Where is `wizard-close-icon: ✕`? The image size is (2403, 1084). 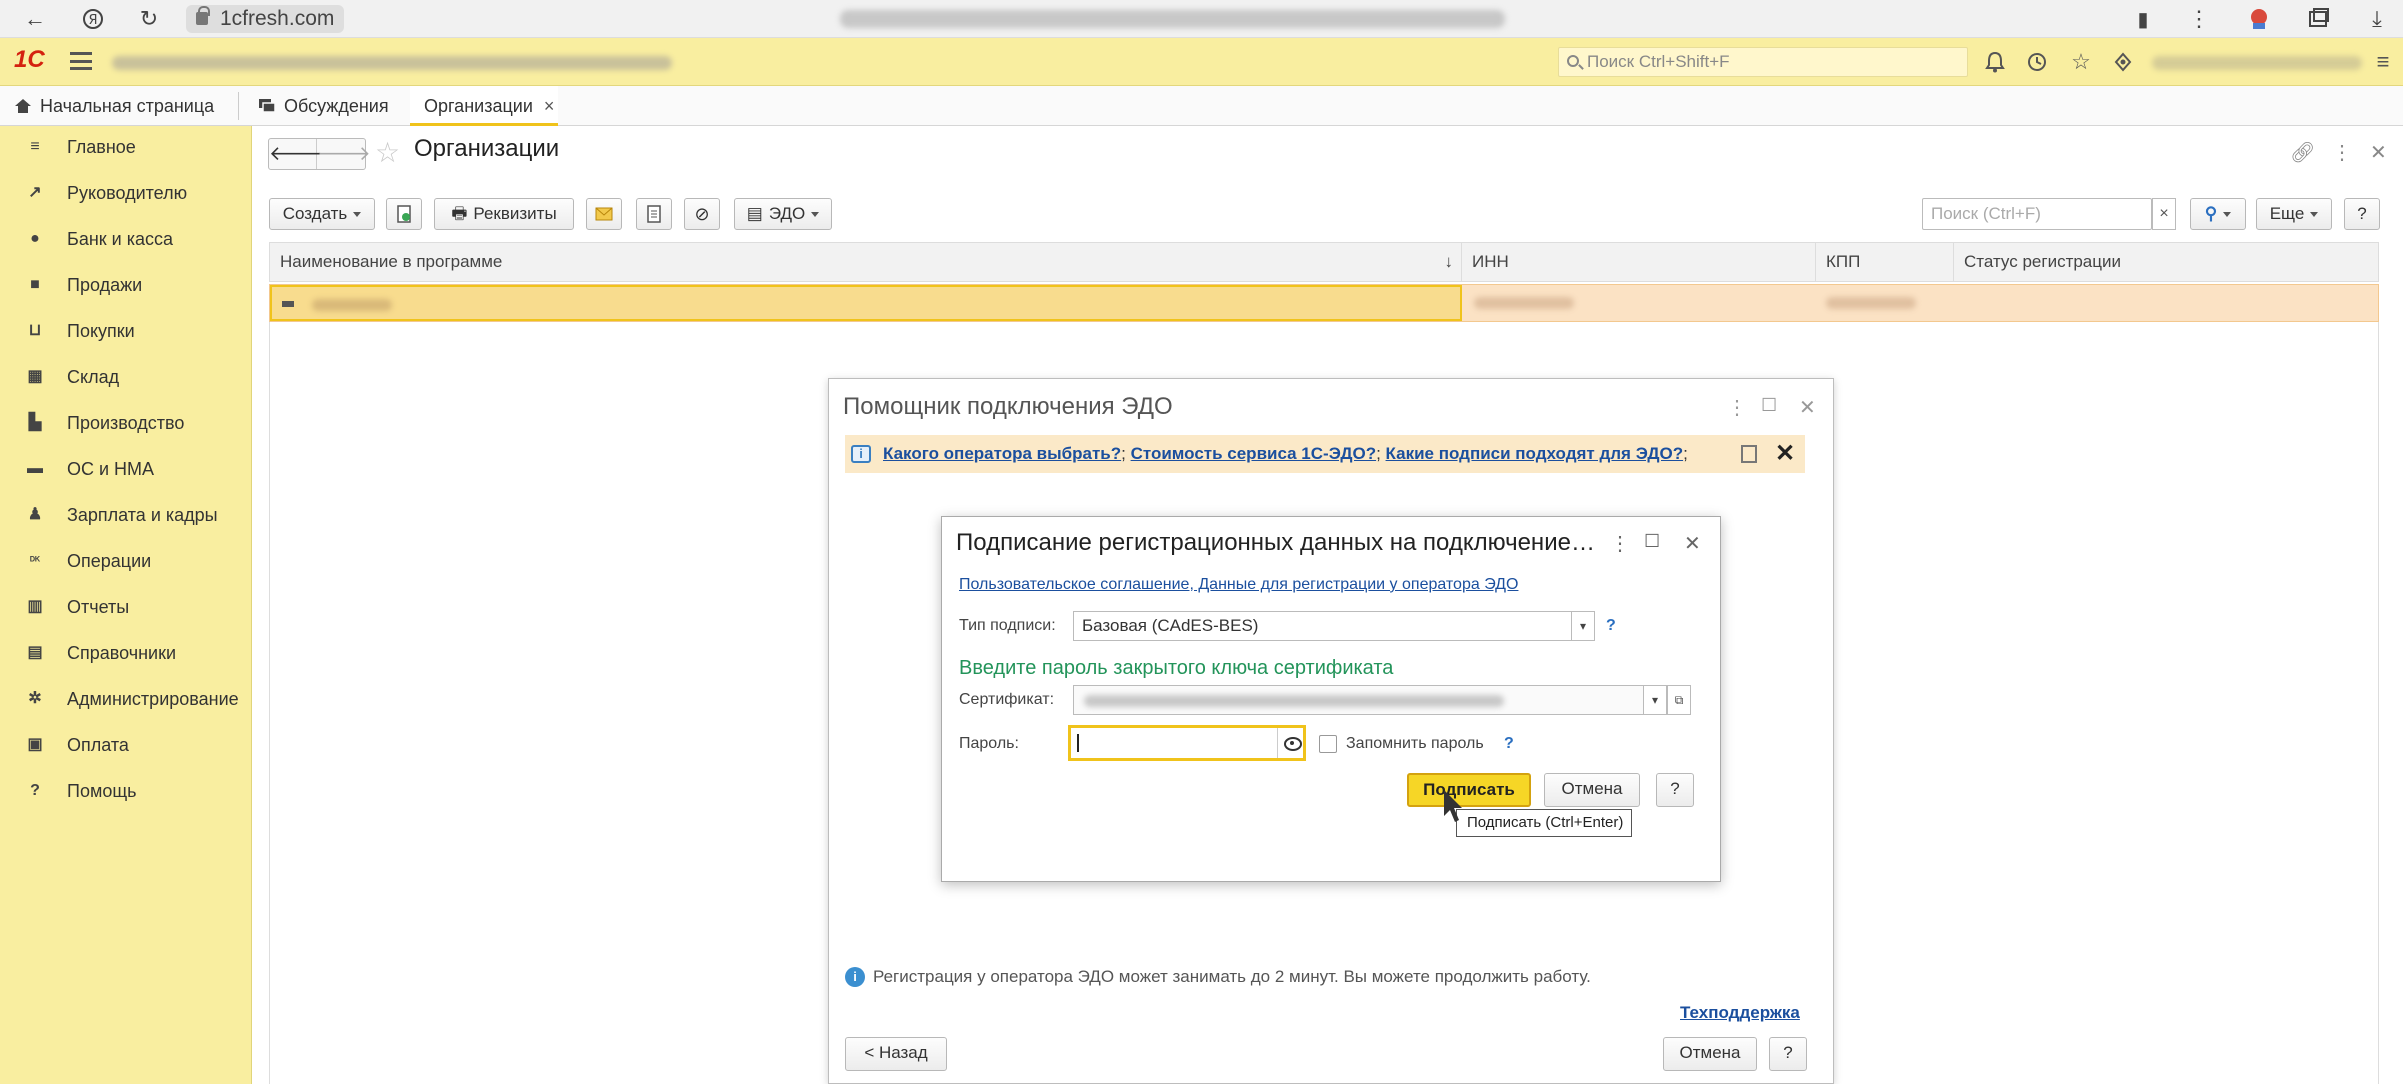 wizard-close-icon: ✕ is located at coordinates (1807, 407).